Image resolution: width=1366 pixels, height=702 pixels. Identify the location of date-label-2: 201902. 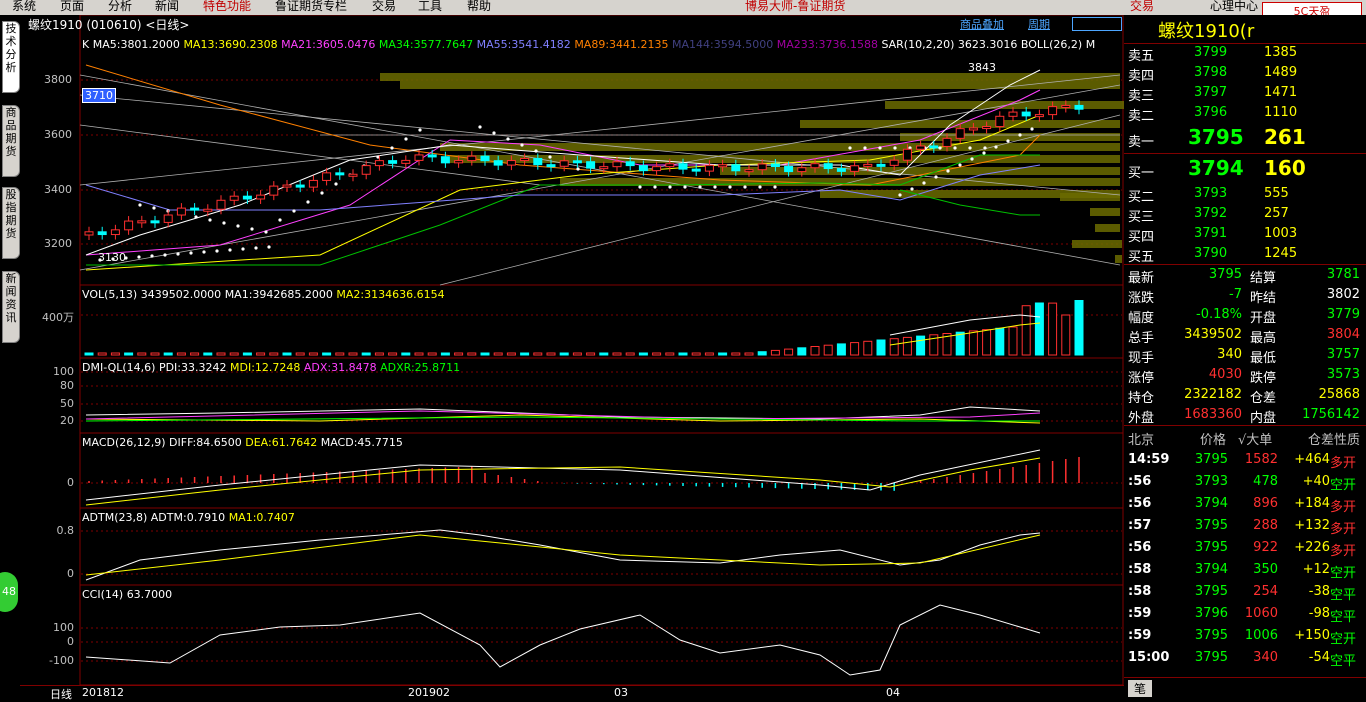
(429, 692).